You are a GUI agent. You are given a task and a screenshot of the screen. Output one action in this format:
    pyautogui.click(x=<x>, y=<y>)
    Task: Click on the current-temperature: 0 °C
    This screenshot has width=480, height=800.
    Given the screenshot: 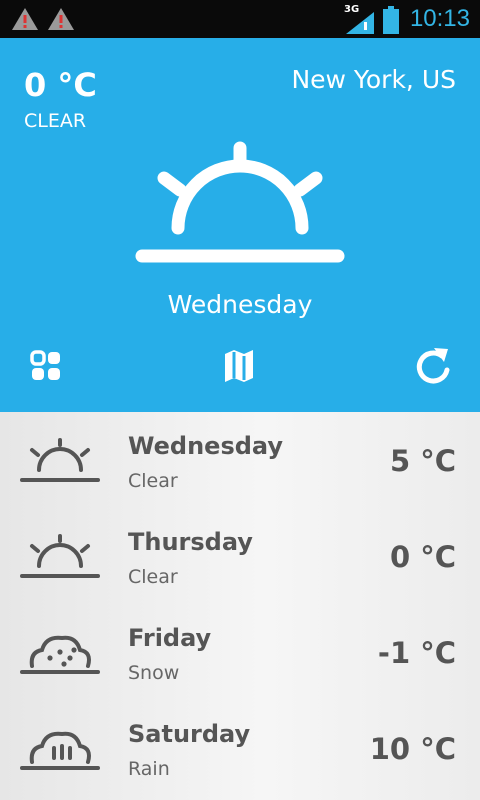 What is the action you would take?
    pyautogui.click(x=60, y=85)
    